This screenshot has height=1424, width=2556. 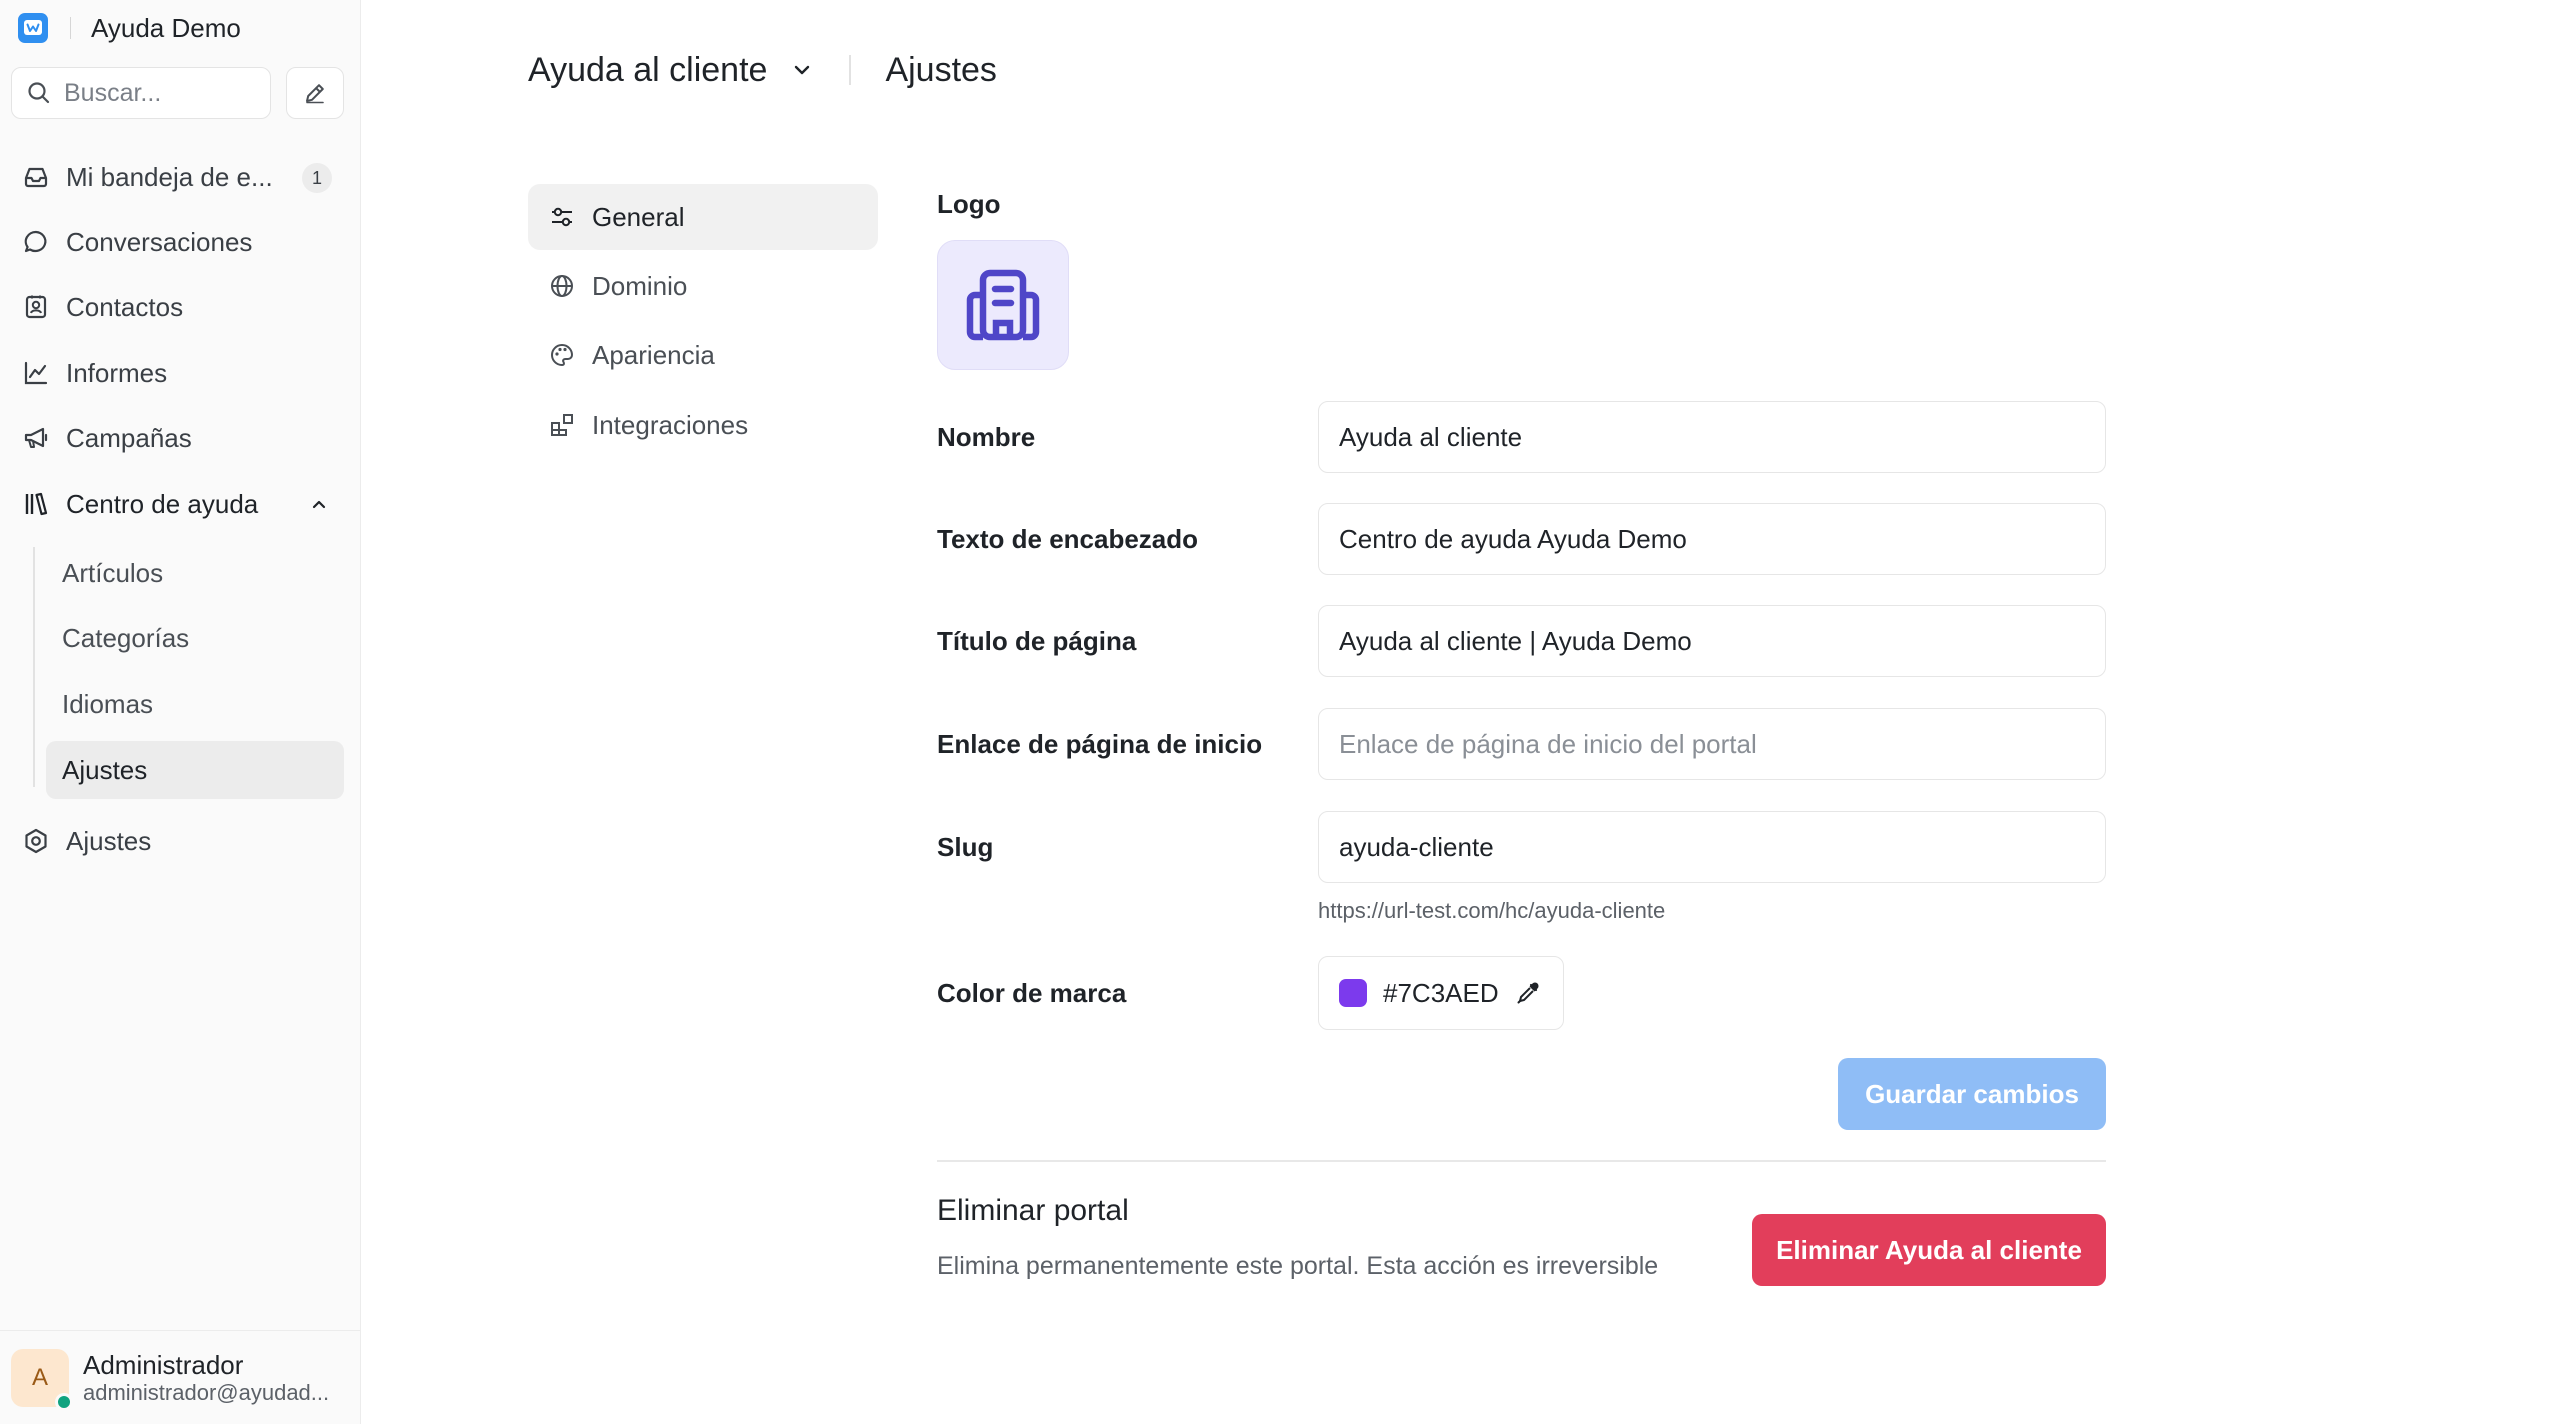 I want to click on sidebar-subitem-settings: Ajustes, so click(x=195, y=770).